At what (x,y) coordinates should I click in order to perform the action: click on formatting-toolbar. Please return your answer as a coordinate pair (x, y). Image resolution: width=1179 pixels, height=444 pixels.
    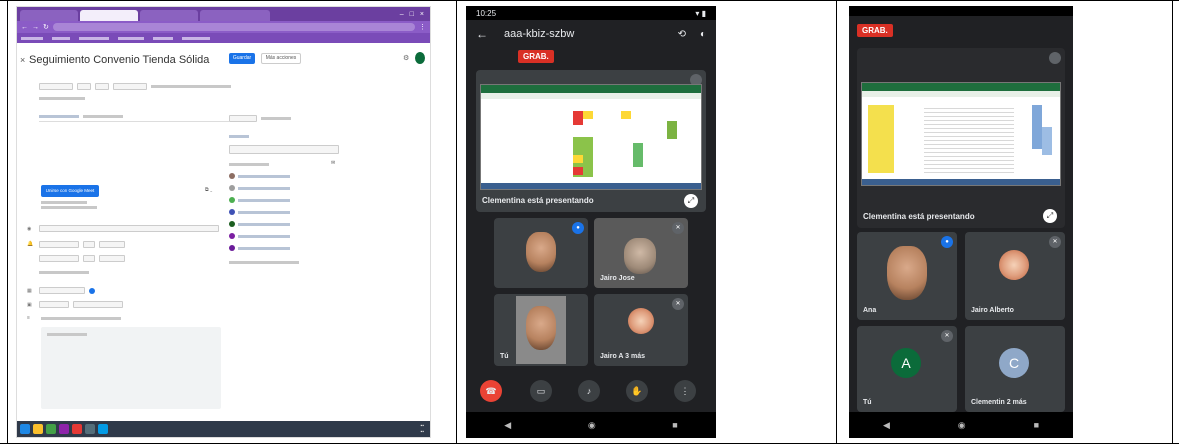
    Looking at the image, I should click on (81, 318).